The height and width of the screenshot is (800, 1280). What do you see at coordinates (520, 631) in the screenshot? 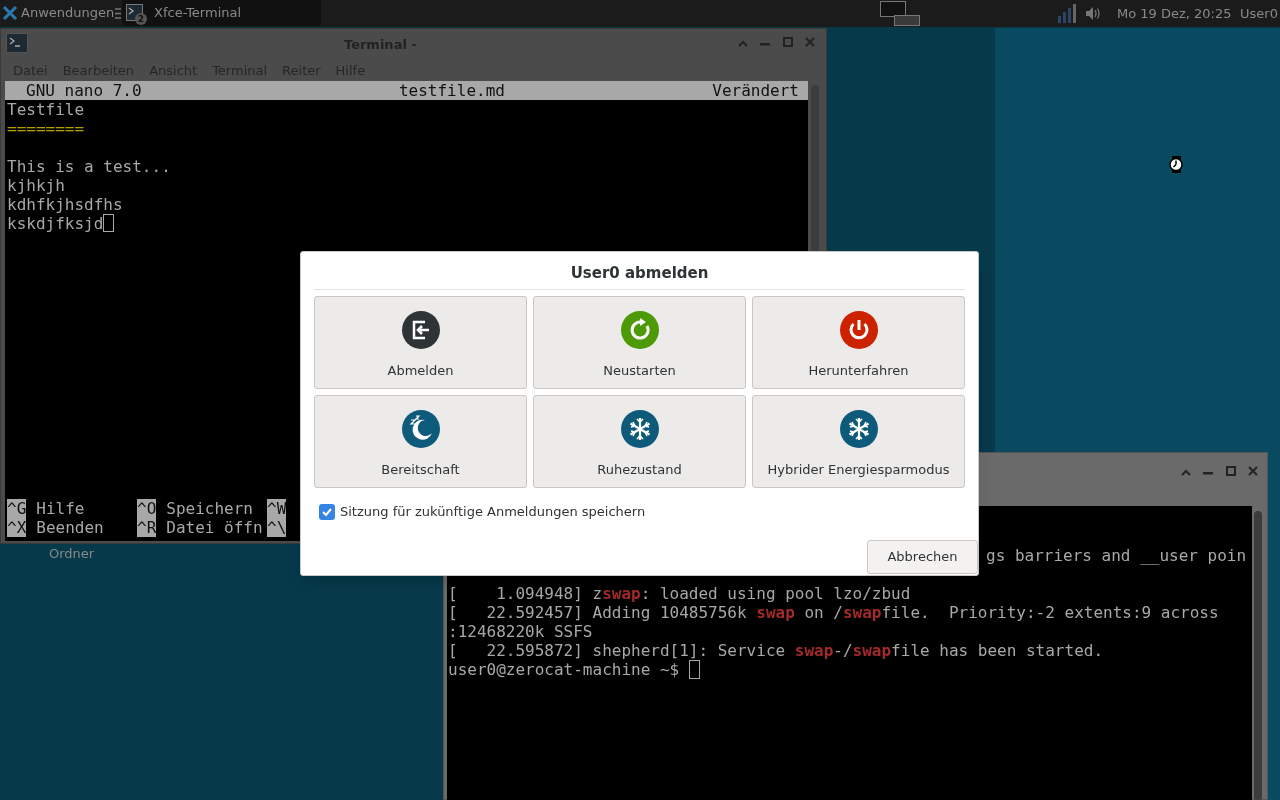
I see `text-line: :12468220k SSFS` at bounding box center [520, 631].